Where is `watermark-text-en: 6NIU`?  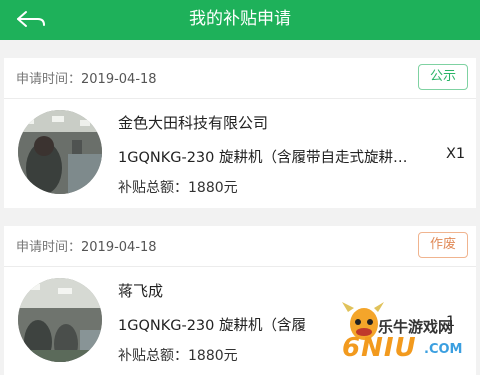
watermark-text-en: 6NIU is located at coordinates (379, 348).